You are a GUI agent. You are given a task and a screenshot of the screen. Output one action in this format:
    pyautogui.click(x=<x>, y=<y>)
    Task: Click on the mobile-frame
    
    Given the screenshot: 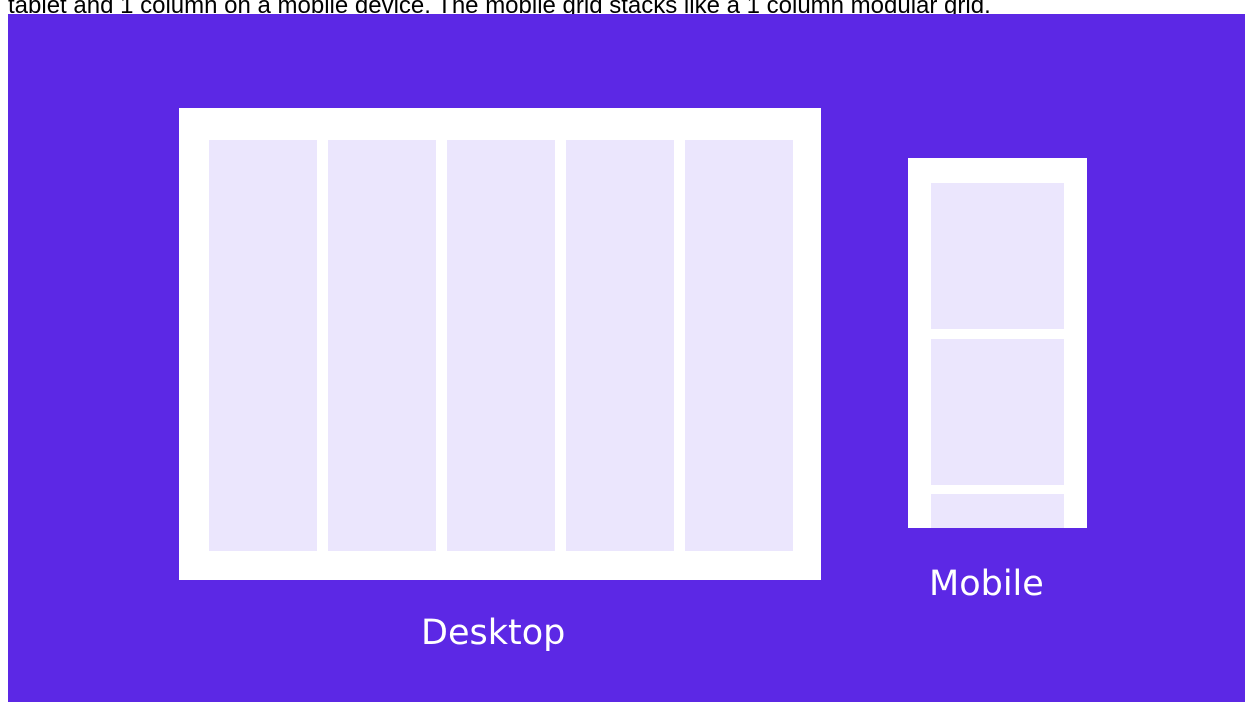 What is the action you would take?
    pyautogui.click(x=997, y=343)
    